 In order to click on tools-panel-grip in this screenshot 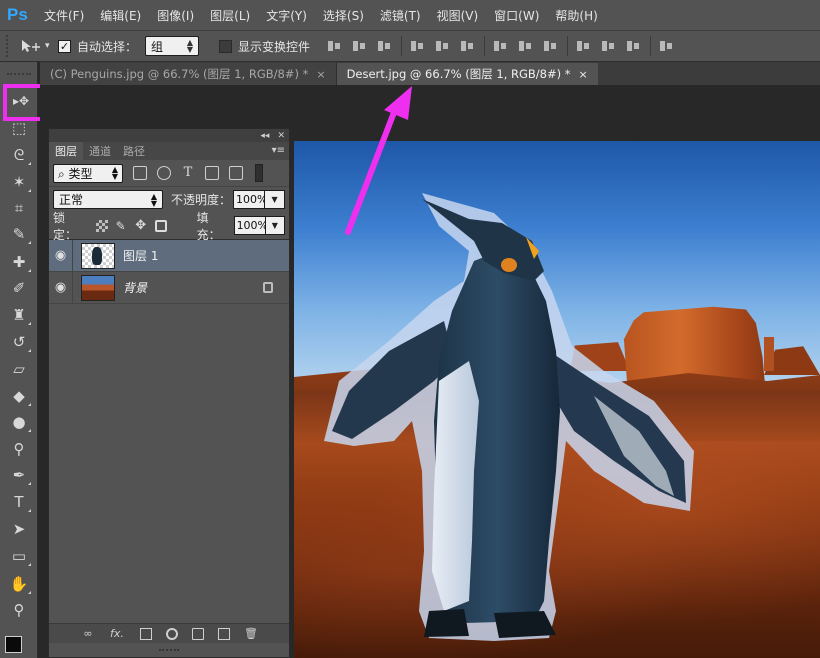, I will do `click(18, 74)`.